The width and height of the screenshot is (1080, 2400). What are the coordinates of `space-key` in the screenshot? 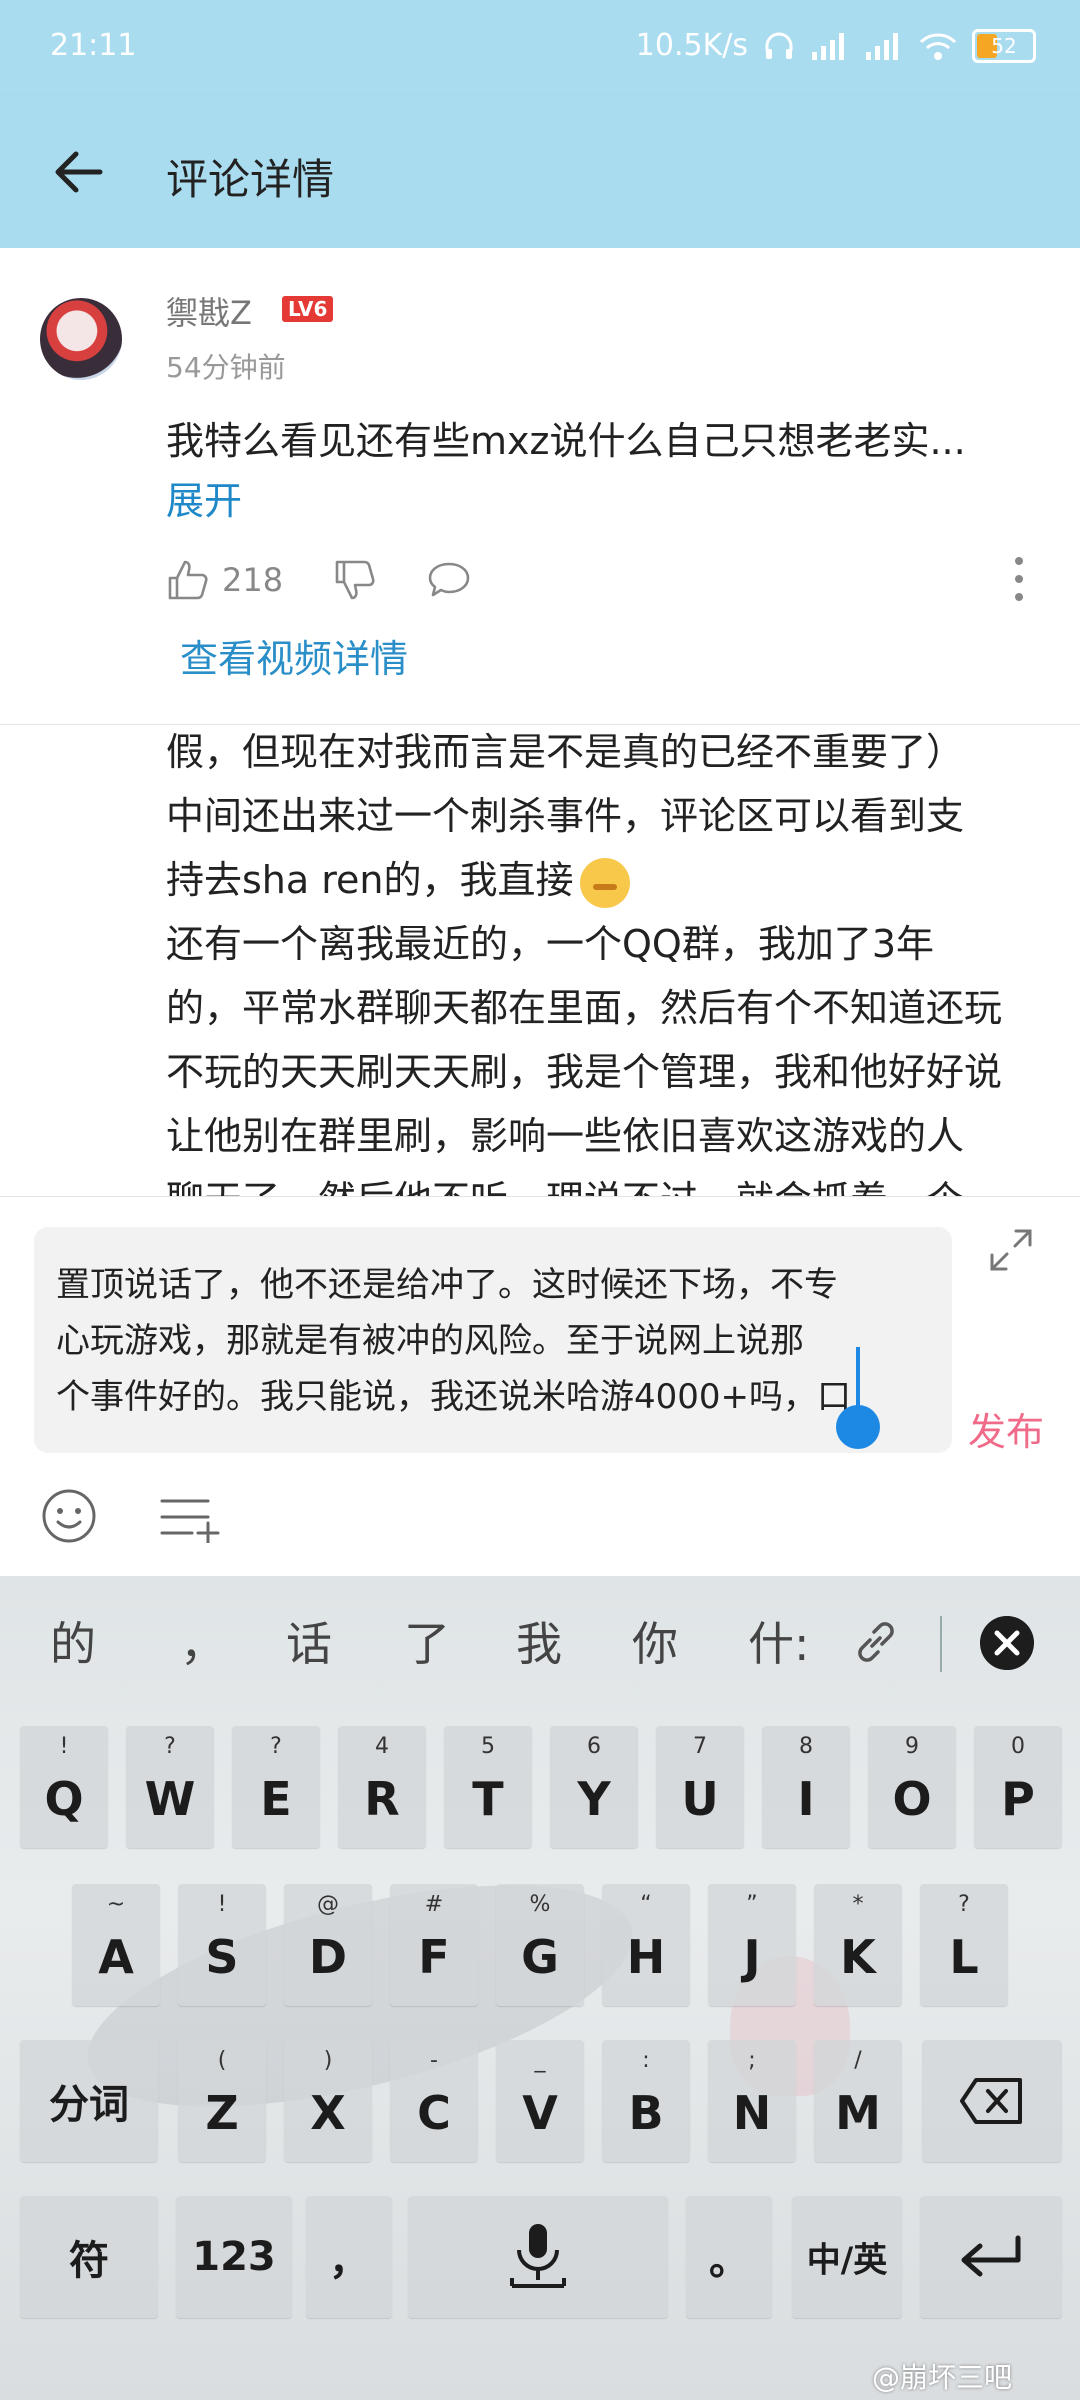 It's located at (538, 2257).